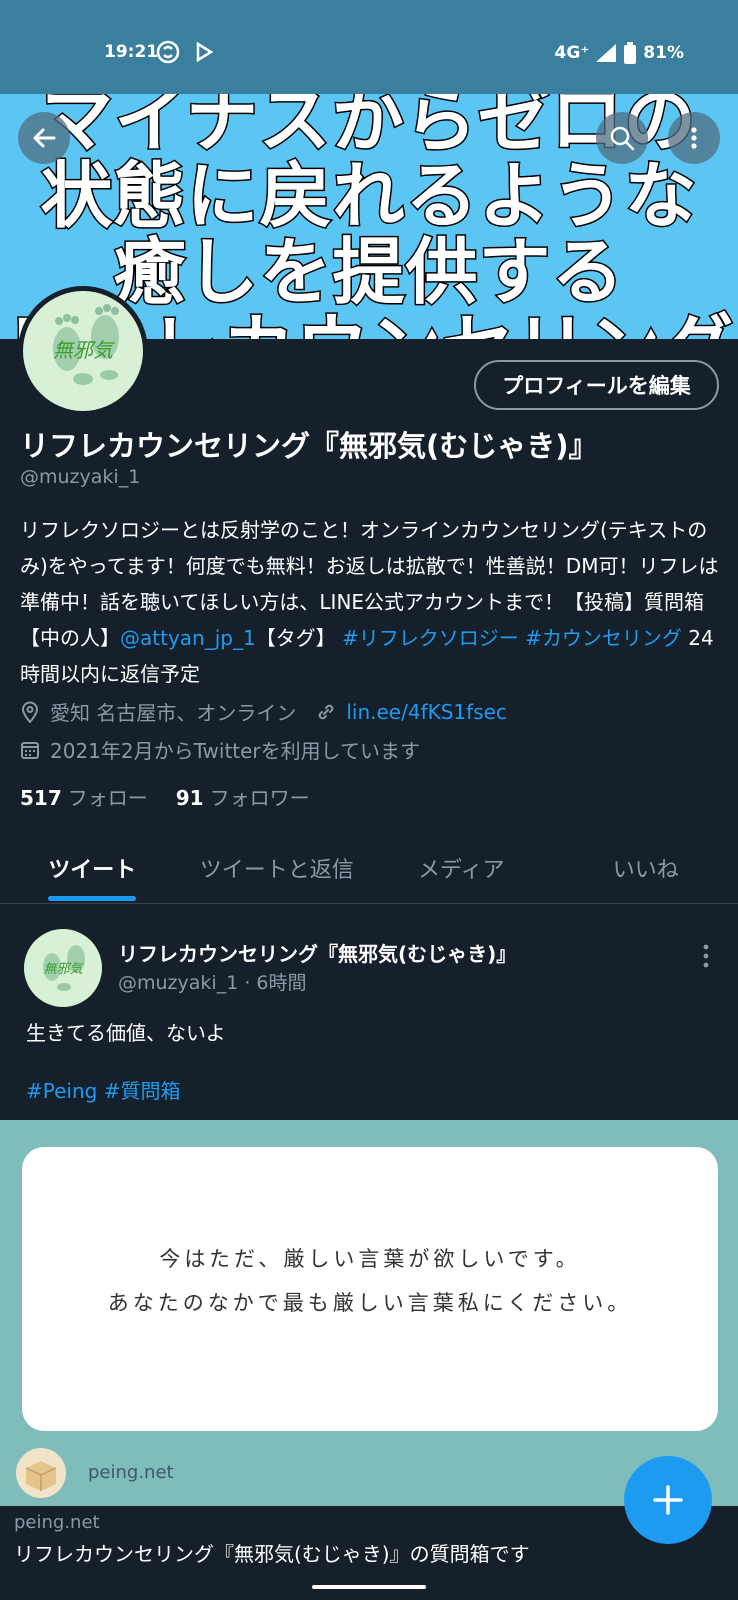 The image size is (738, 1600). What do you see at coordinates (80, 477) in the screenshot?
I see `profile-handle: @muzyaki_1` at bounding box center [80, 477].